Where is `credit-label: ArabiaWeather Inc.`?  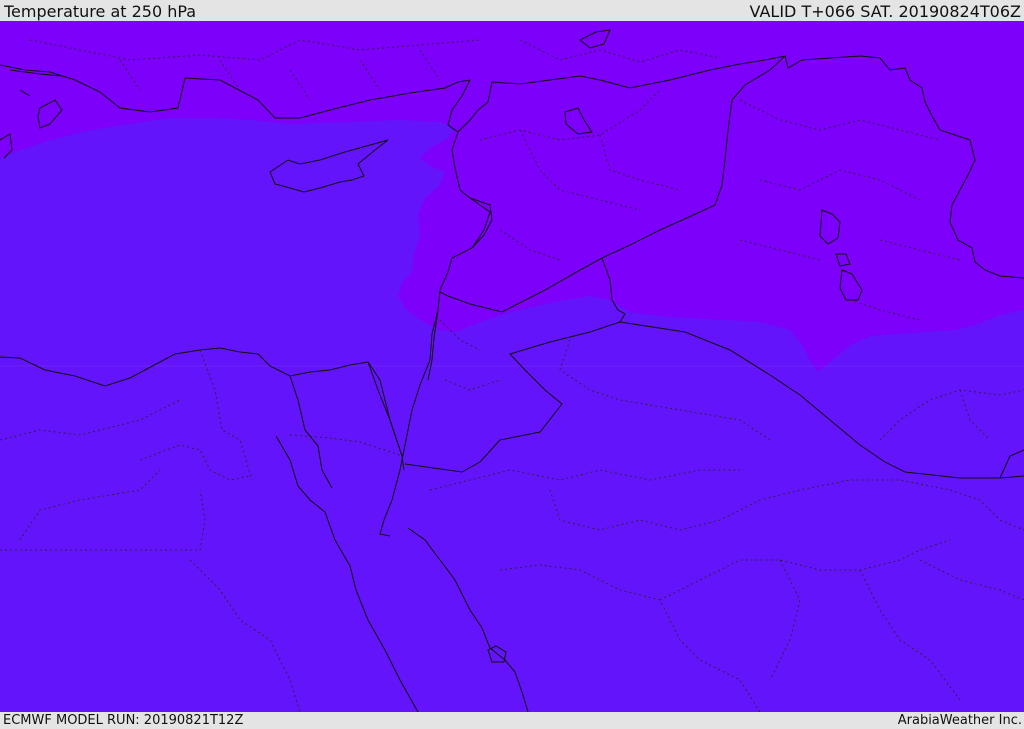 credit-label: ArabiaWeather Inc. is located at coordinates (959, 720).